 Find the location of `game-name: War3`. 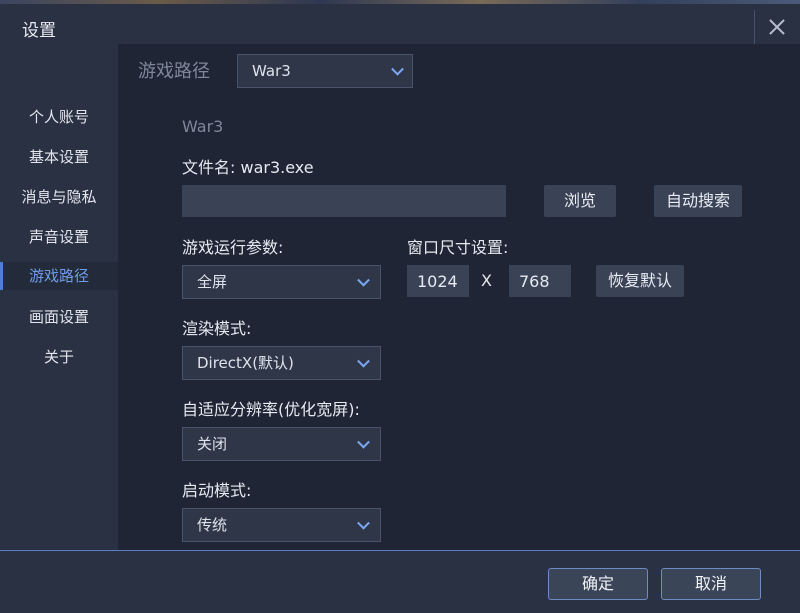

game-name: War3 is located at coordinates (203, 126).